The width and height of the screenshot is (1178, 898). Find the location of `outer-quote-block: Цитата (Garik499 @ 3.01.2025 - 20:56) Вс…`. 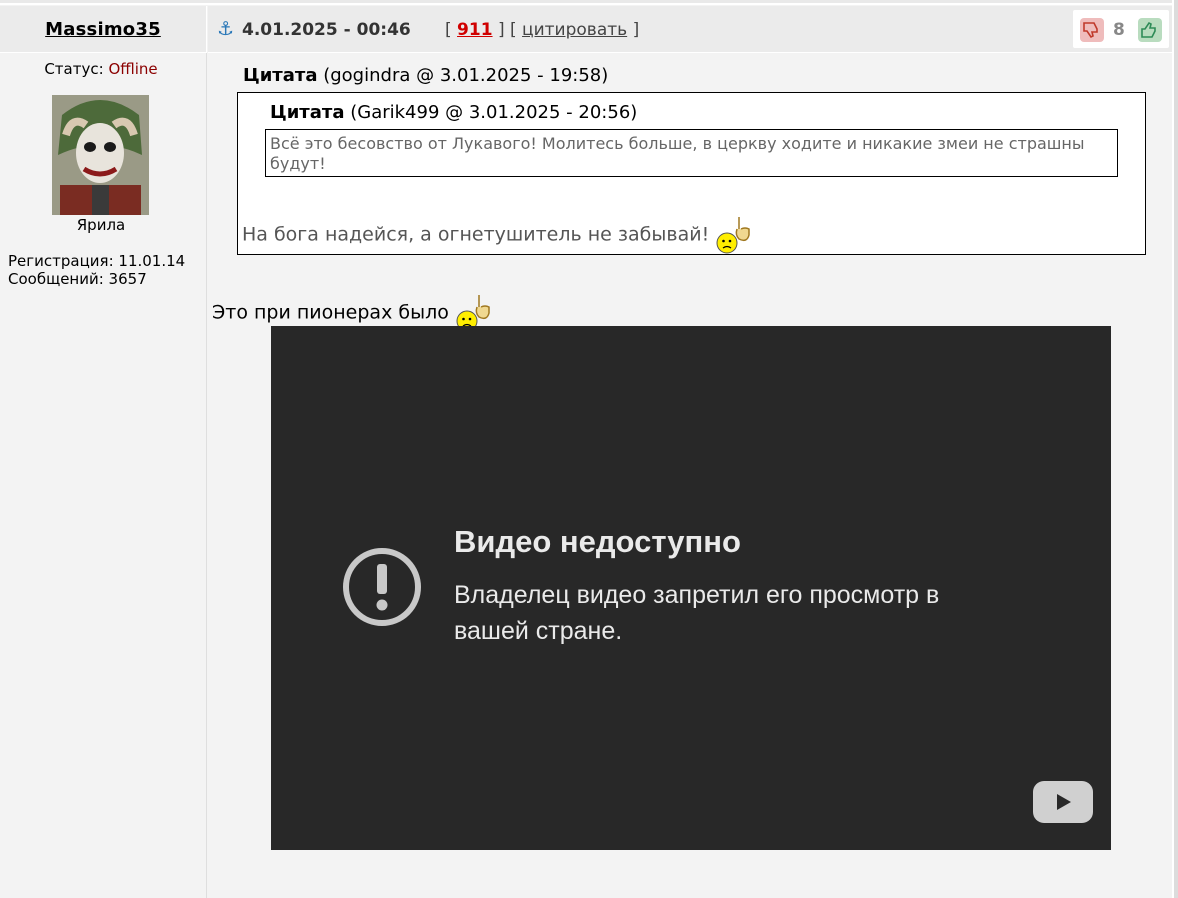

outer-quote-block: Цитата (Garik499 @ 3.01.2025 - 20:56) Вс… is located at coordinates (691, 173).